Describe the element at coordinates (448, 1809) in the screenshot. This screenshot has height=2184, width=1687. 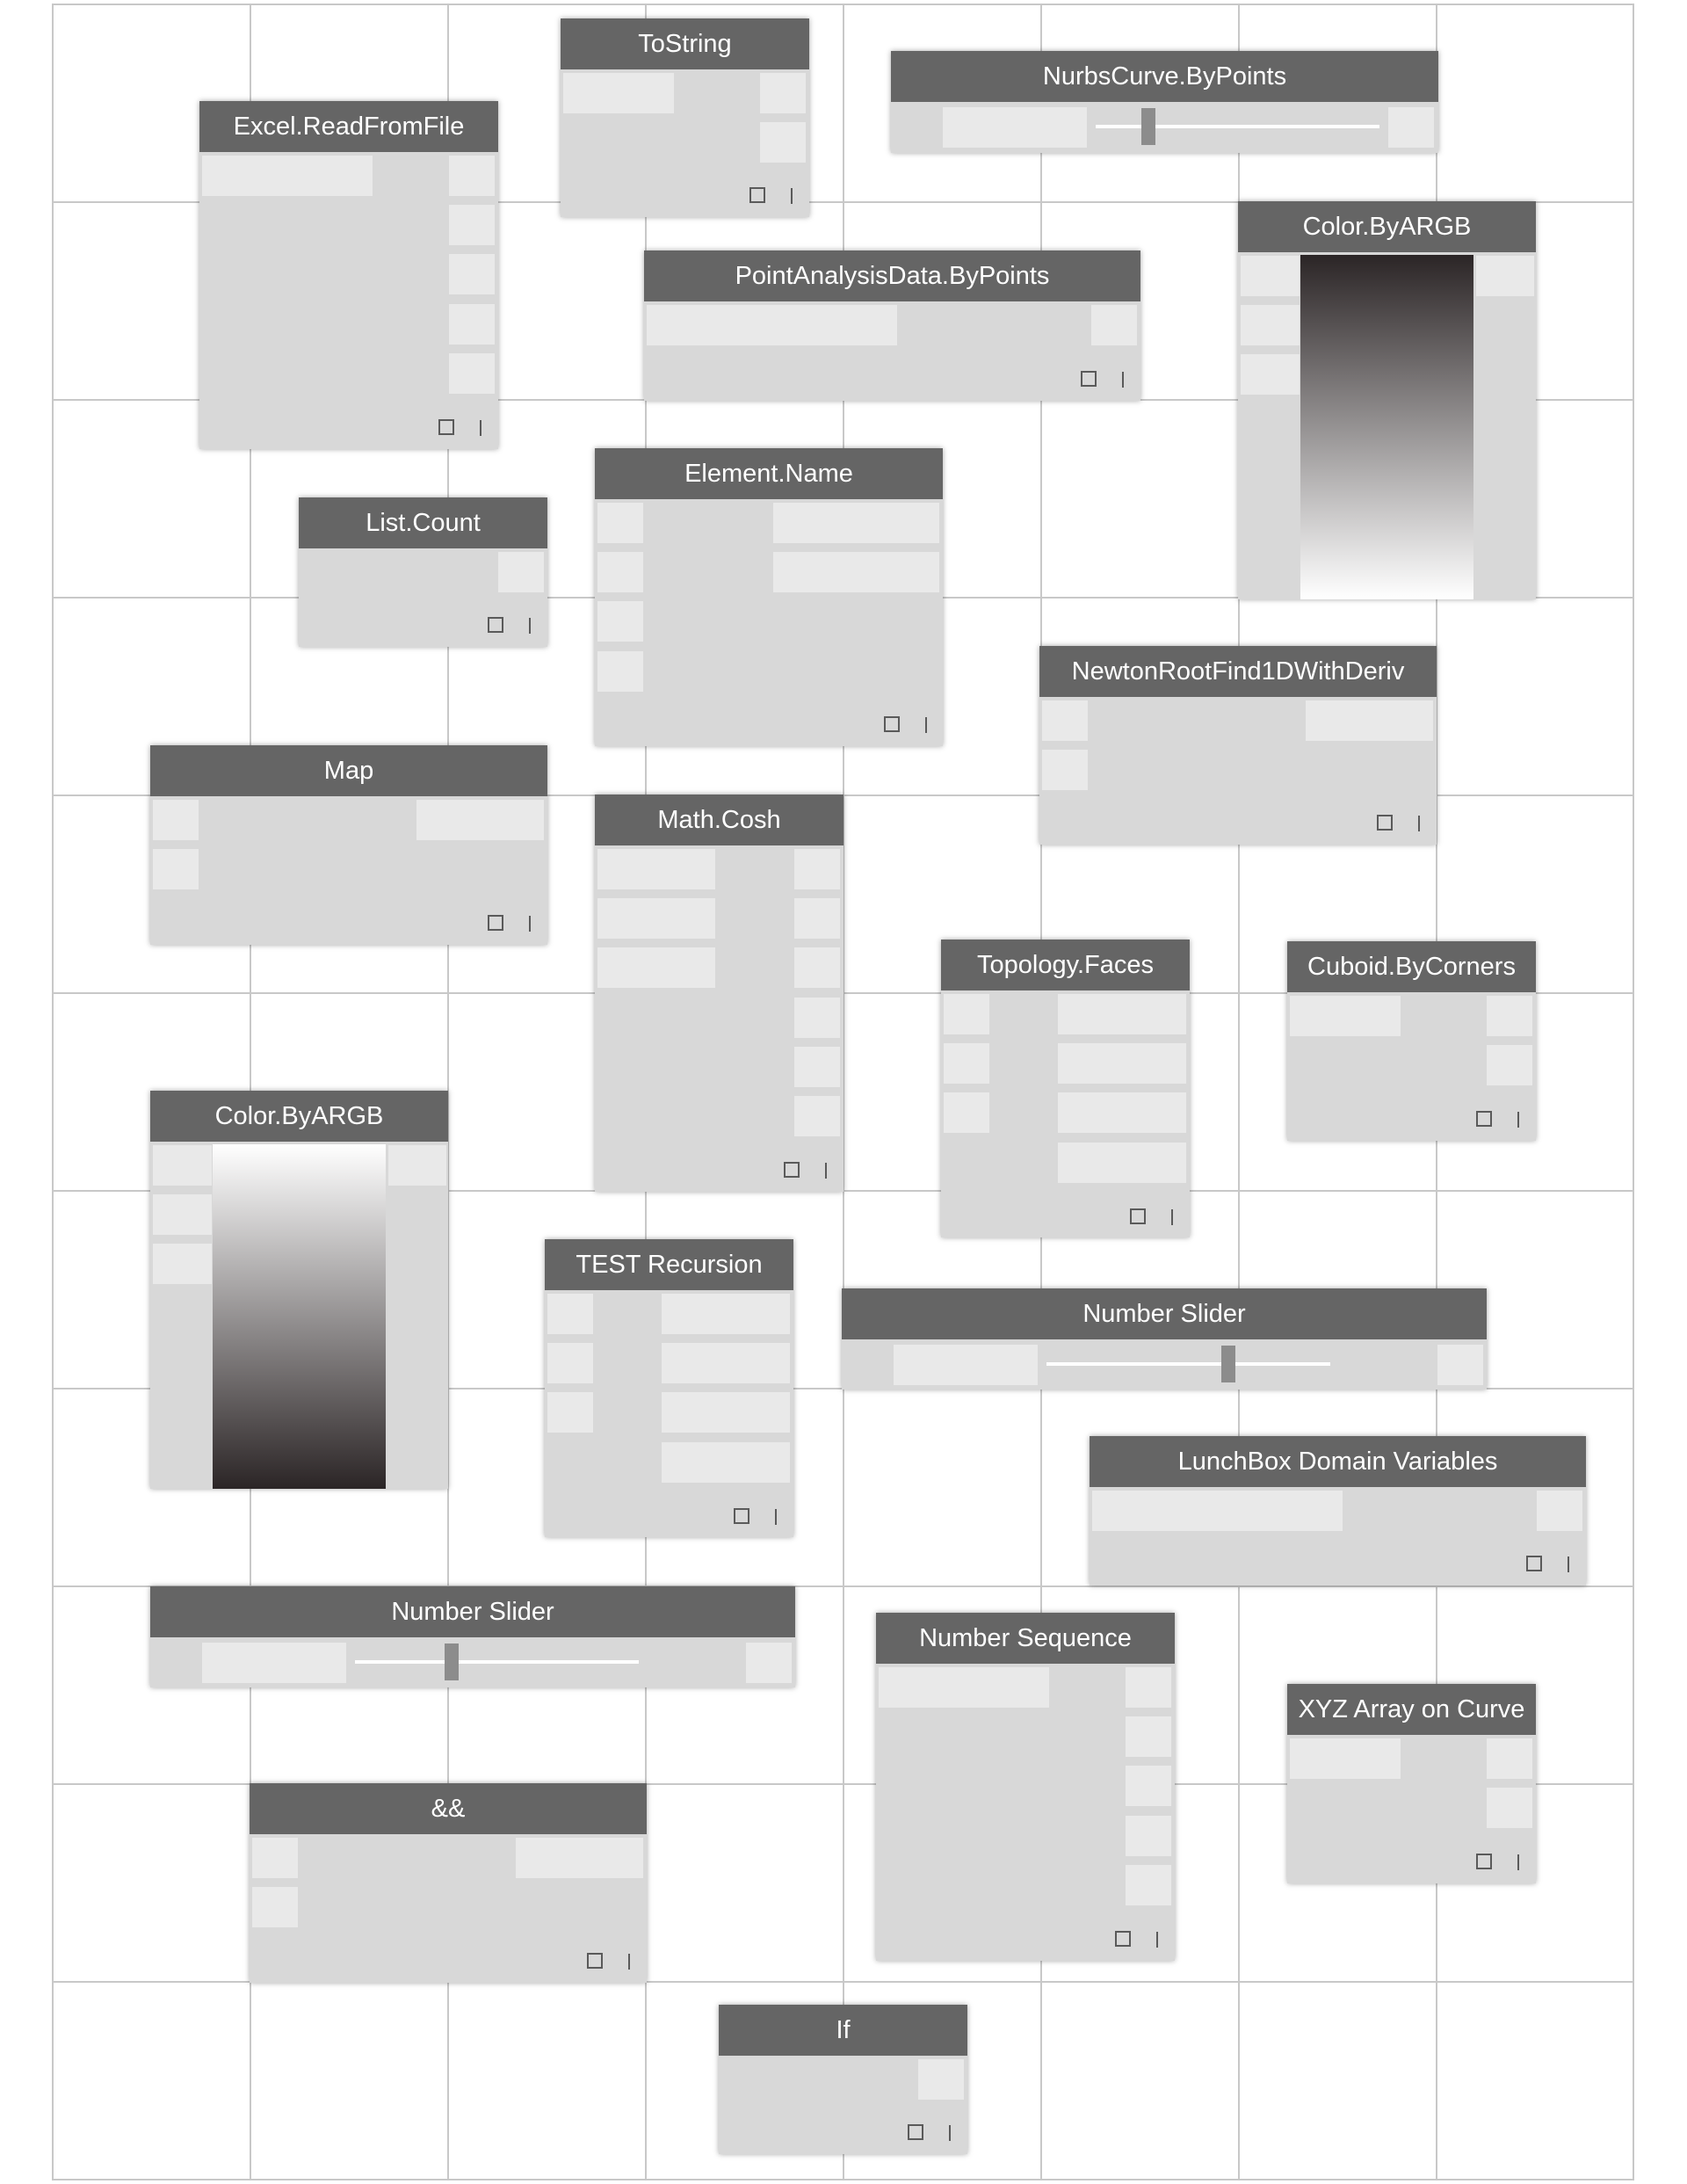
I see `node-title: &&` at that location.